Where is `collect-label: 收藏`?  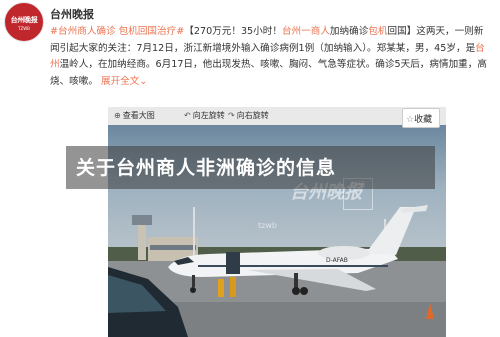
collect-label: 收藏 is located at coordinates (423, 120).